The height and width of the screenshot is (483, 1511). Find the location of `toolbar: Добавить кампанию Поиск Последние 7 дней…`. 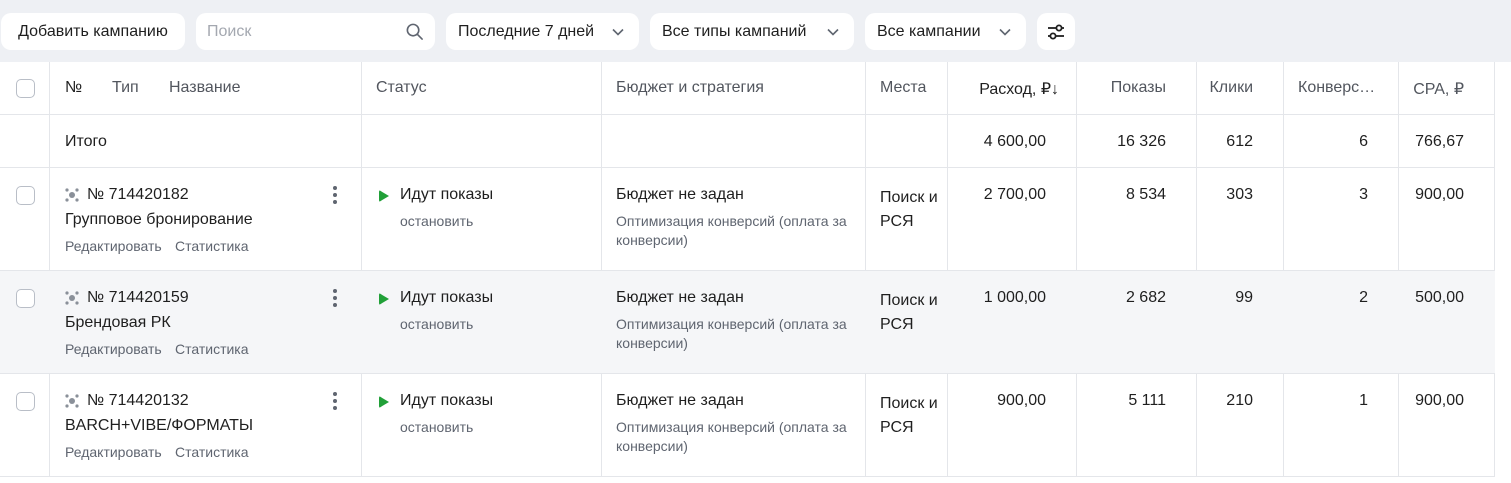

toolbar: Добавить кампанию Поиск Последние 7 дней… is located at coordinates (755, 31).